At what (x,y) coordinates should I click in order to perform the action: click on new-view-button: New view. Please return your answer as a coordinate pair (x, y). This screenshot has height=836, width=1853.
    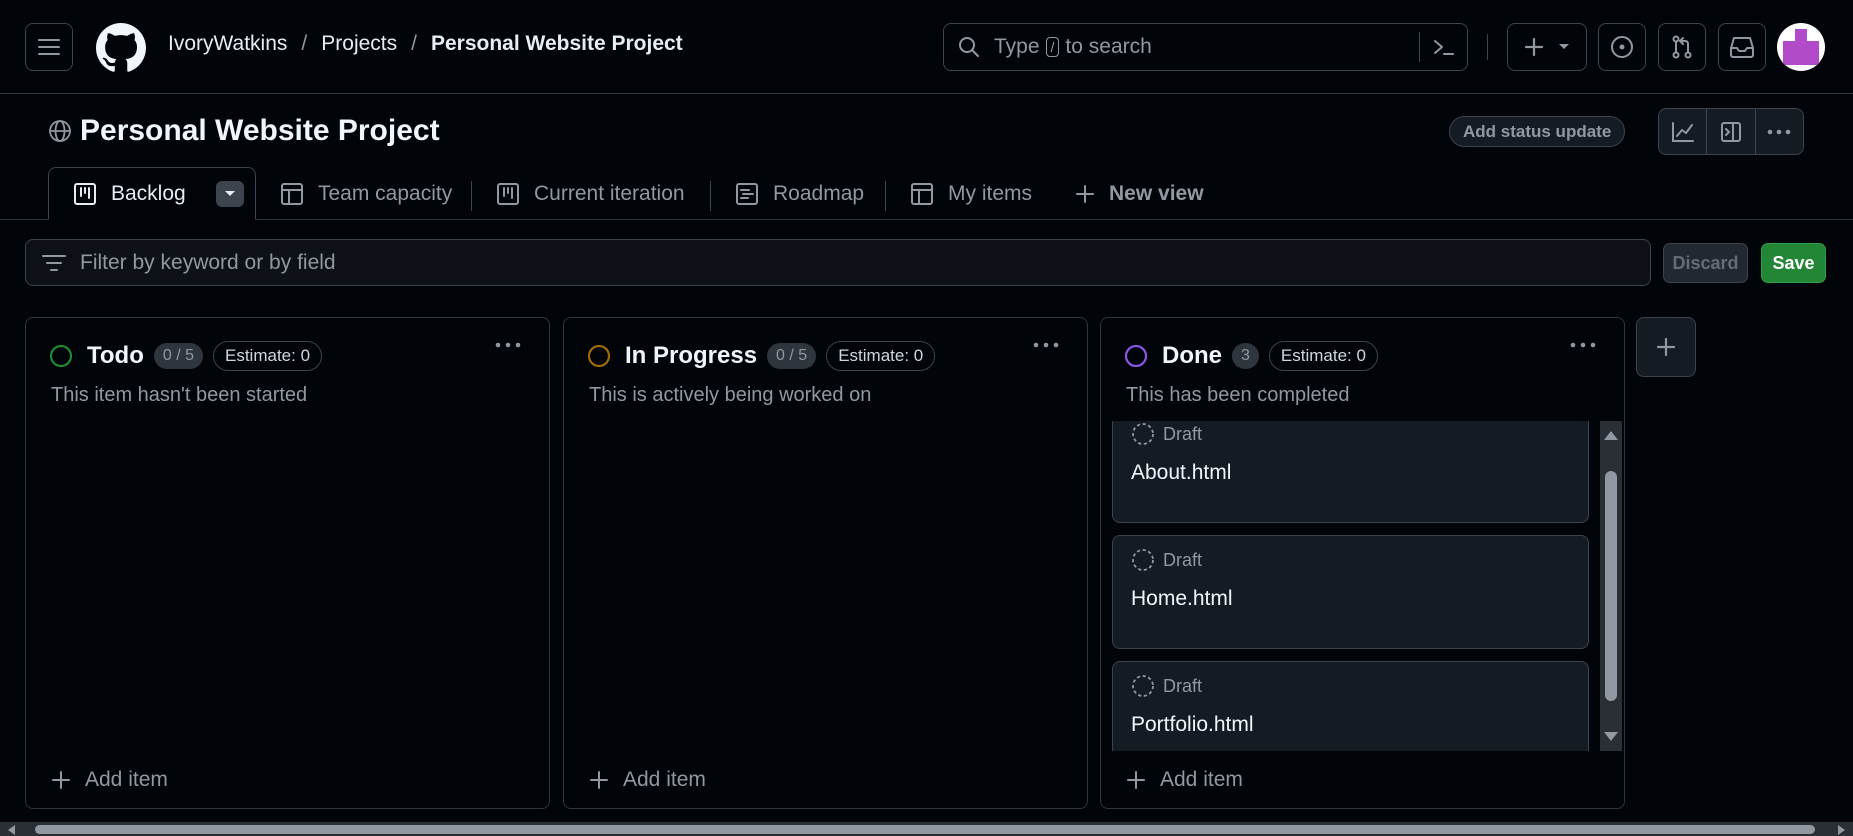
    Looking at the image, I should click on (1139, 194).